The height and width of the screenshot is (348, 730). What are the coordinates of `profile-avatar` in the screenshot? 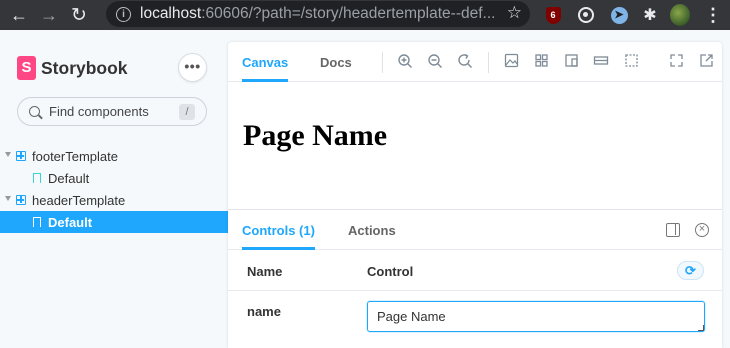 It's located at (680, 15).